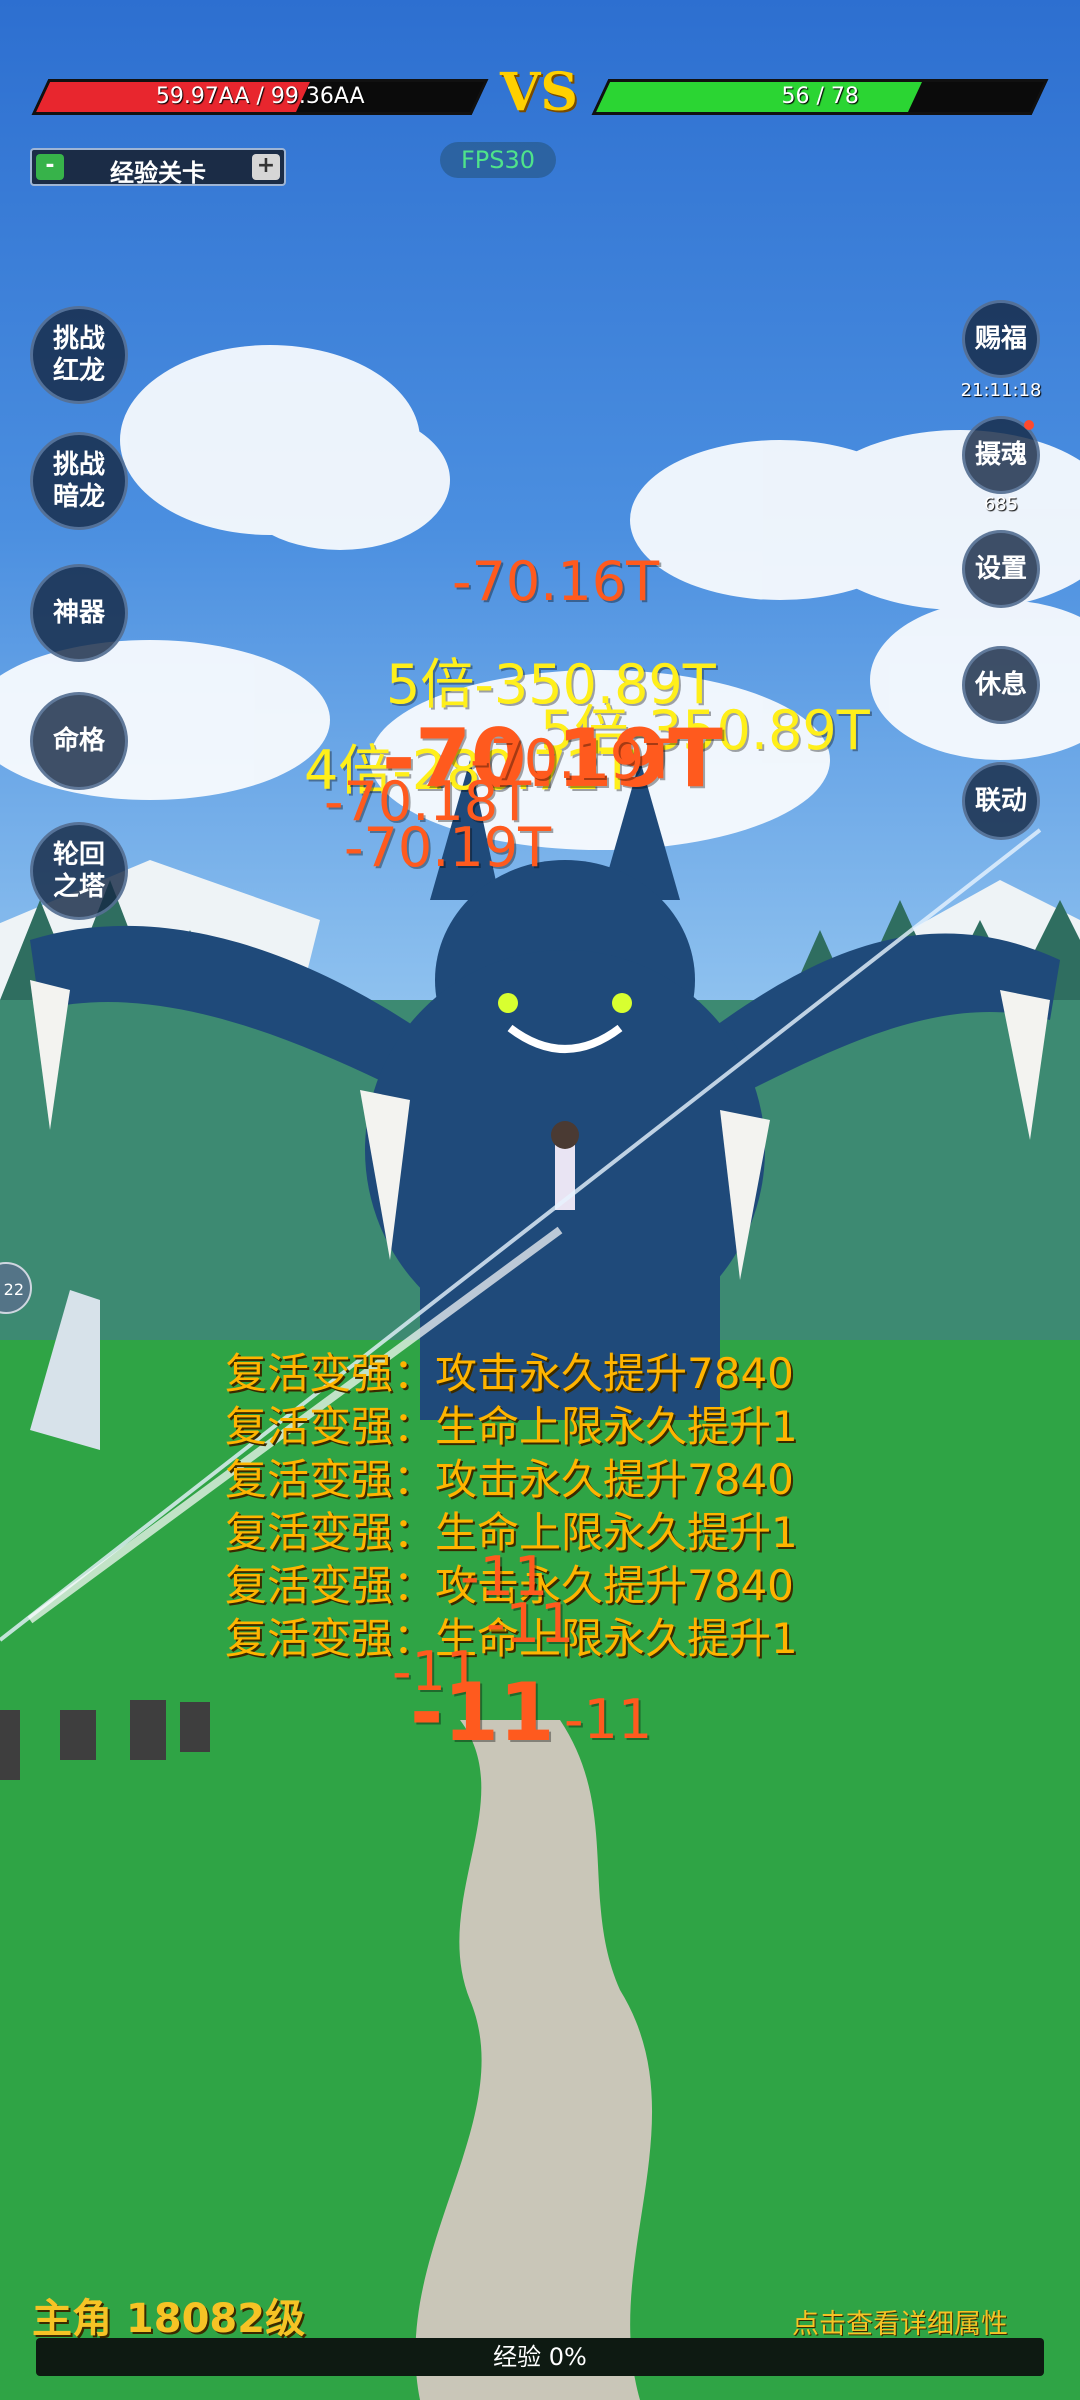  I want to click on enemy-hp-text: 56 / 78, so click(820, 96).